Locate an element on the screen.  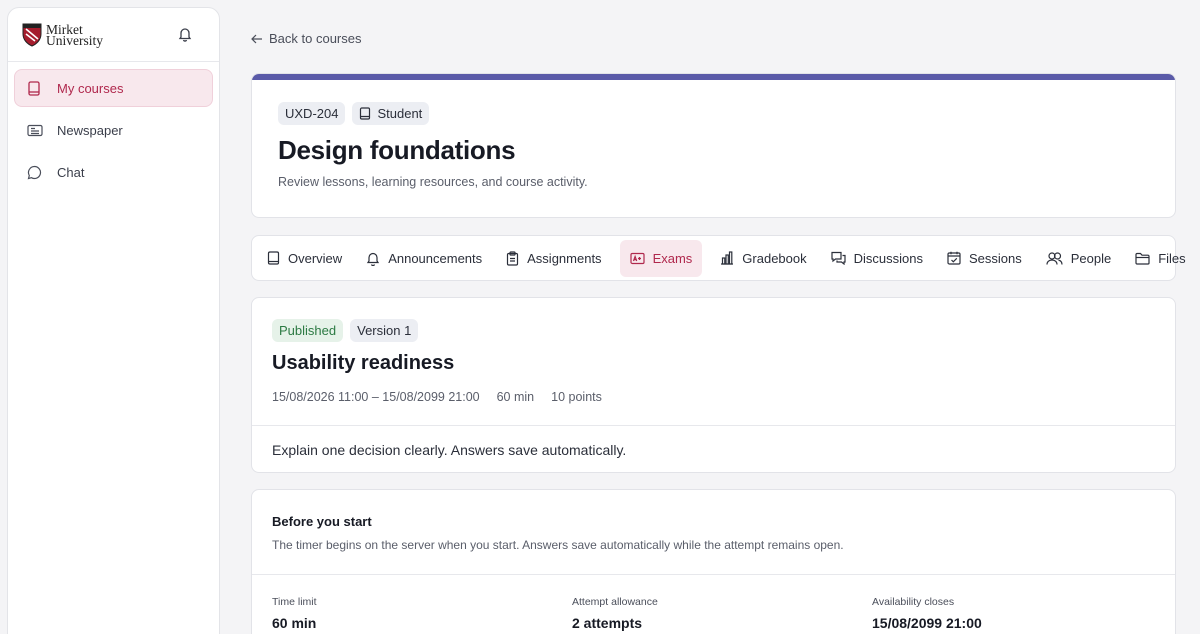
tab-overview: Overview is located at coordinates (304, 258).